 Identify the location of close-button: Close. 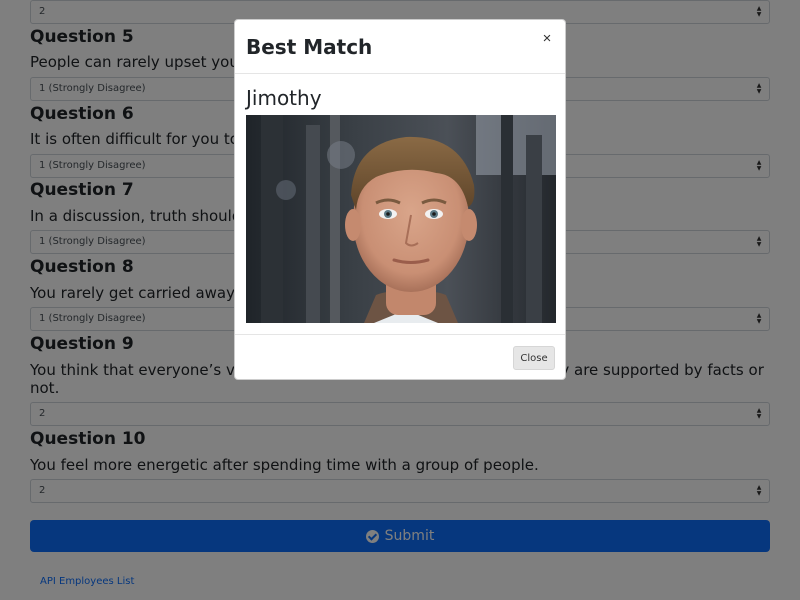
(534, 358).